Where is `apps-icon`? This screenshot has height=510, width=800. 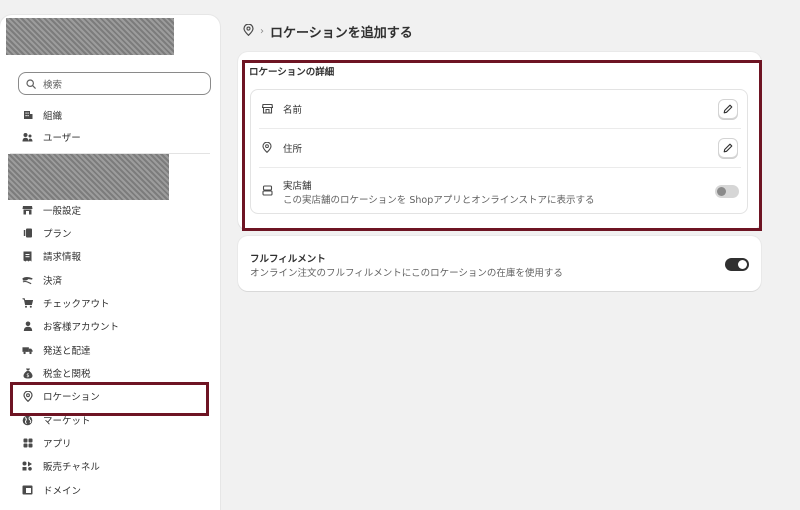 apps-icon is located at coordinates (27, 443).